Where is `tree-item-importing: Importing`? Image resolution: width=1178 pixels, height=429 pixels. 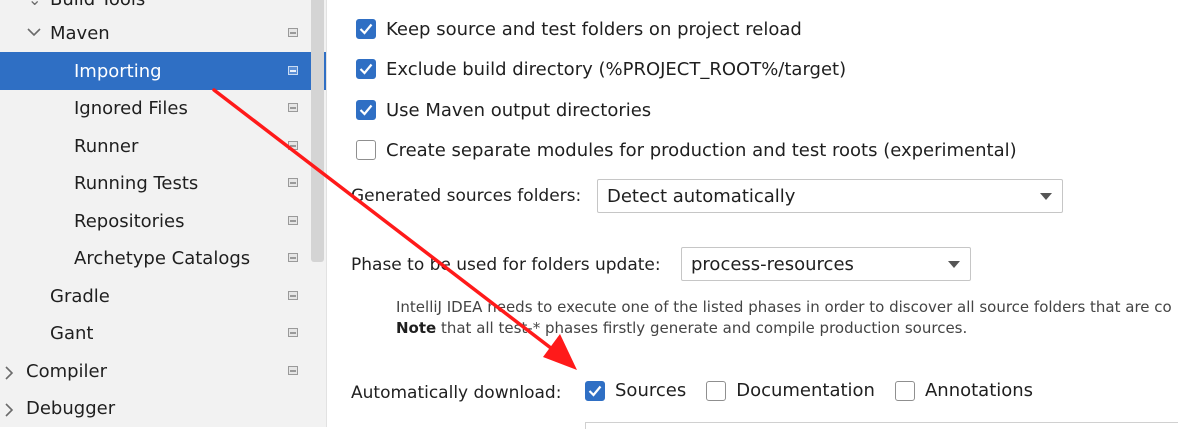
tree-item-importing: Importing is located at coordinates (163, 71).